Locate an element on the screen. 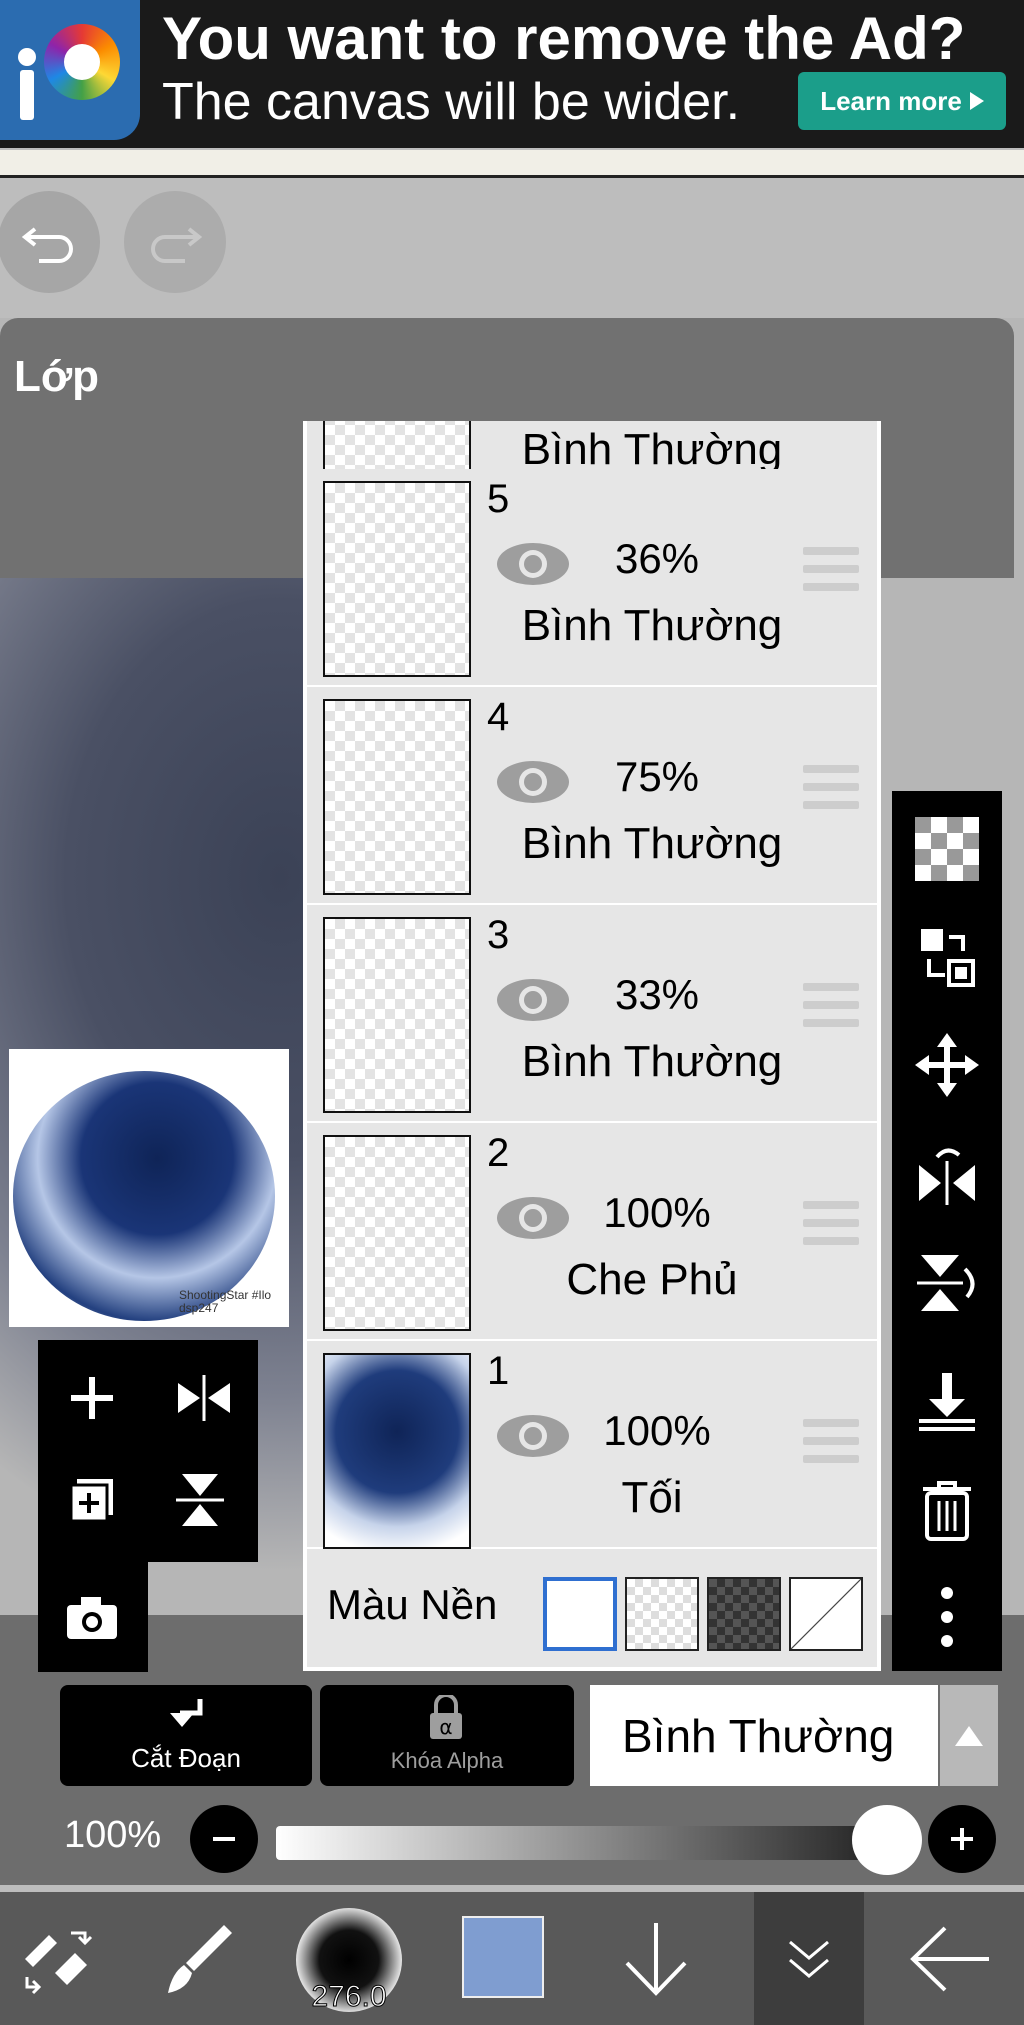 The height and width of the screenshot is (2025, 1024). duplicate-layer-button is located at coordinates (92, 1500).